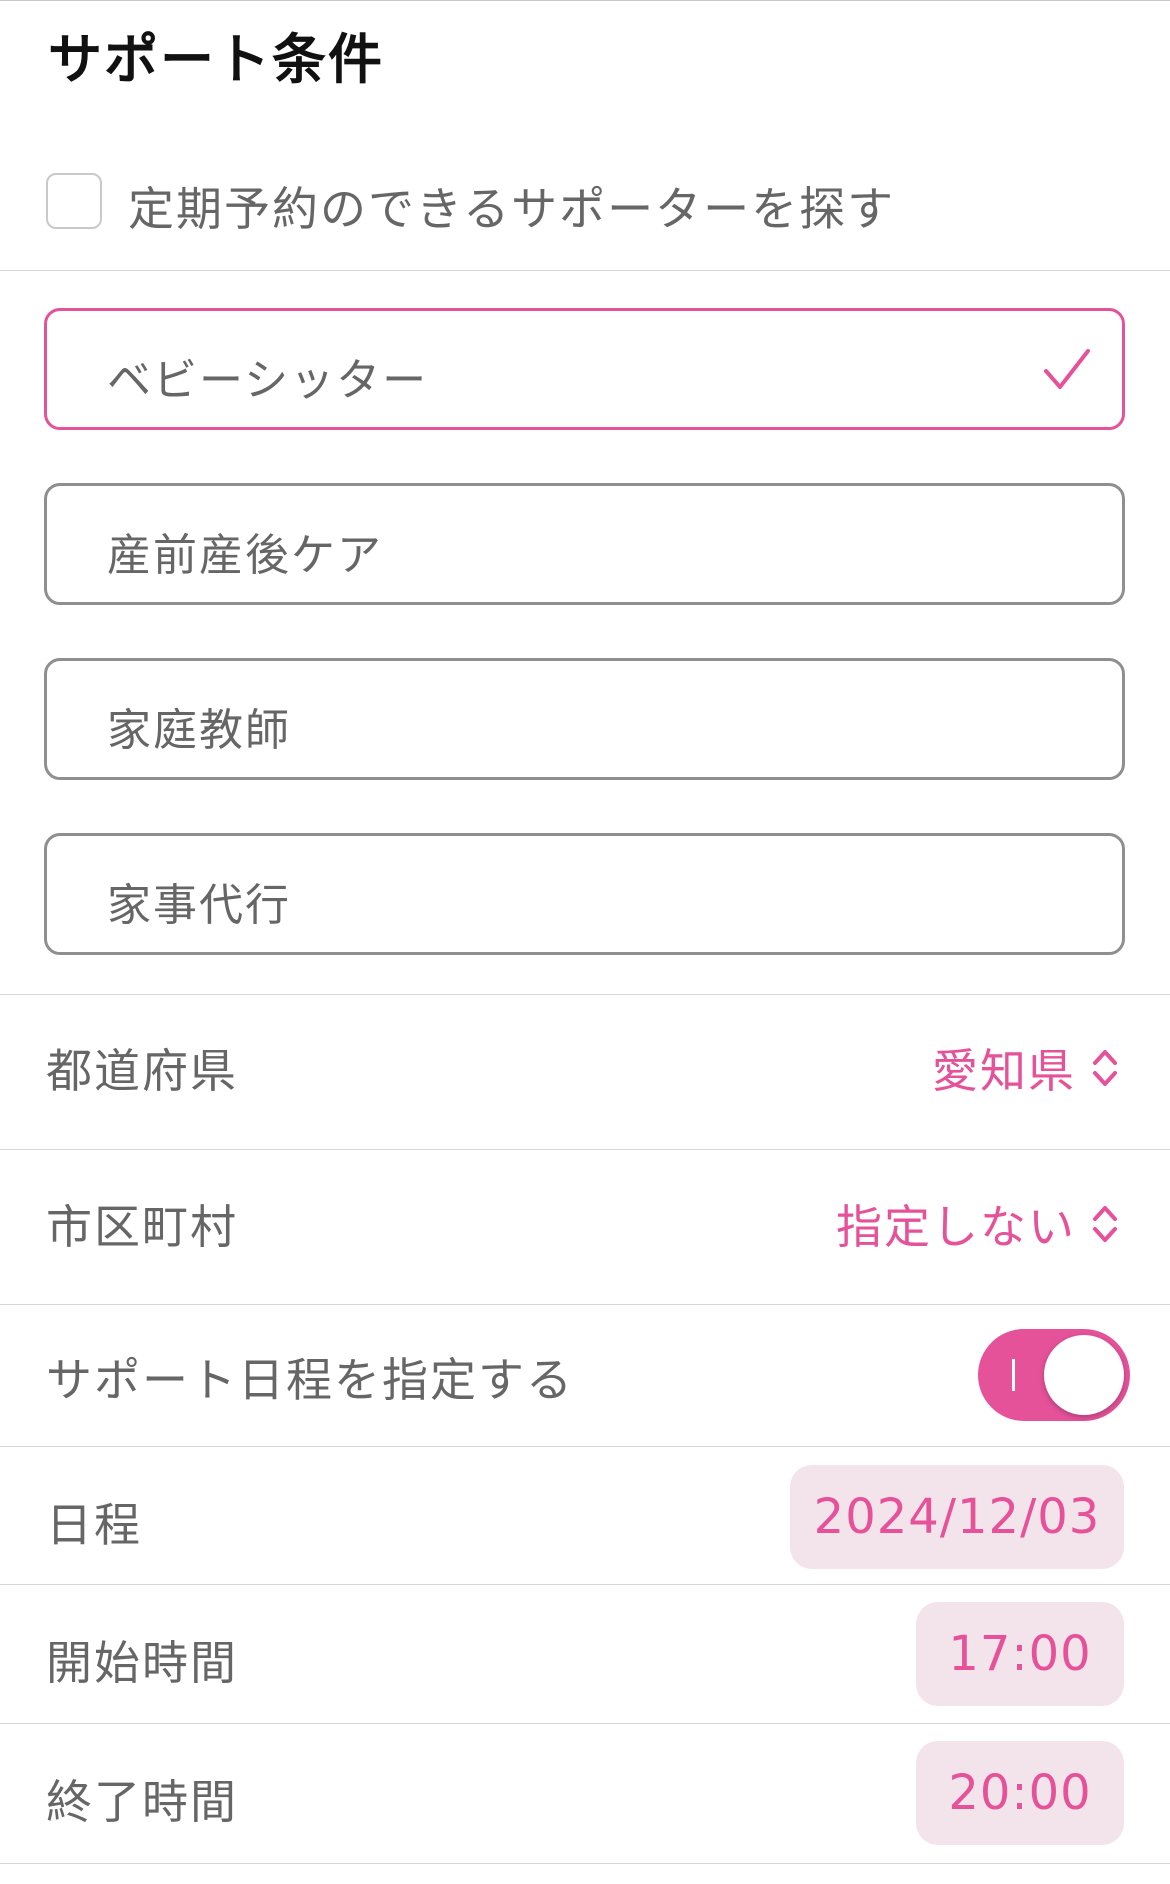 The image size is (1170, 1884). I want to click on city-label: 市区町村, so click(142, 1227).